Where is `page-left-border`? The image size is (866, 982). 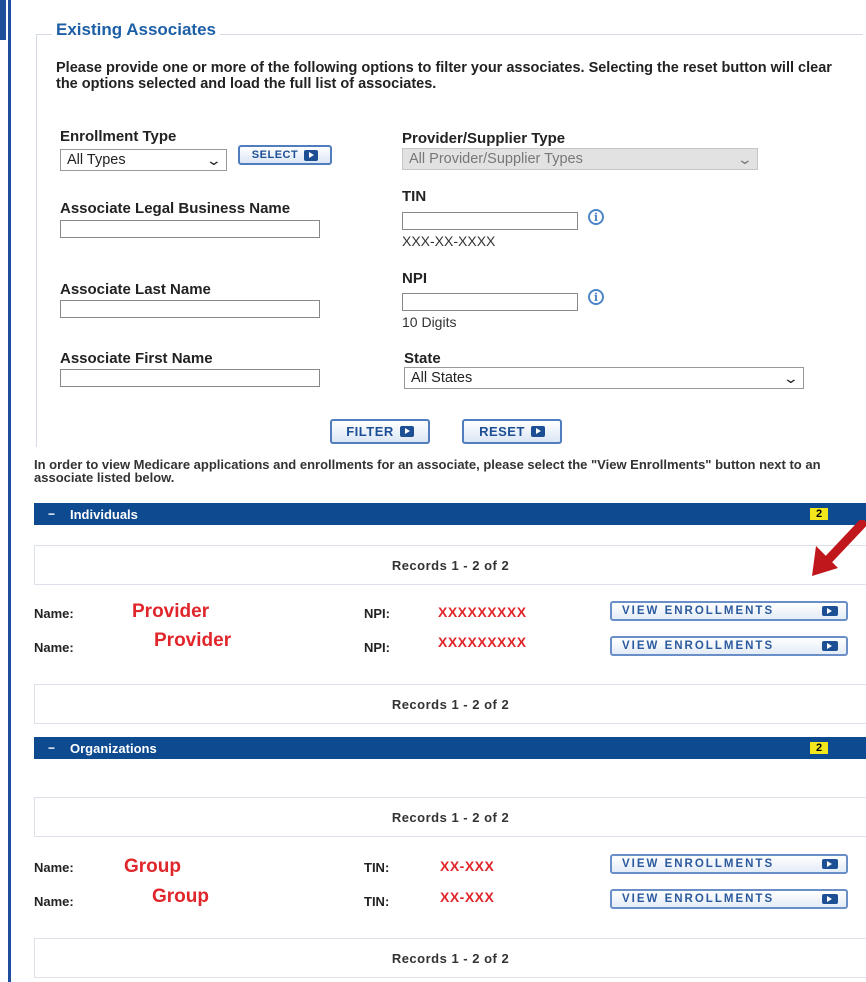
page-left-border is located at coordinates (9, 491).